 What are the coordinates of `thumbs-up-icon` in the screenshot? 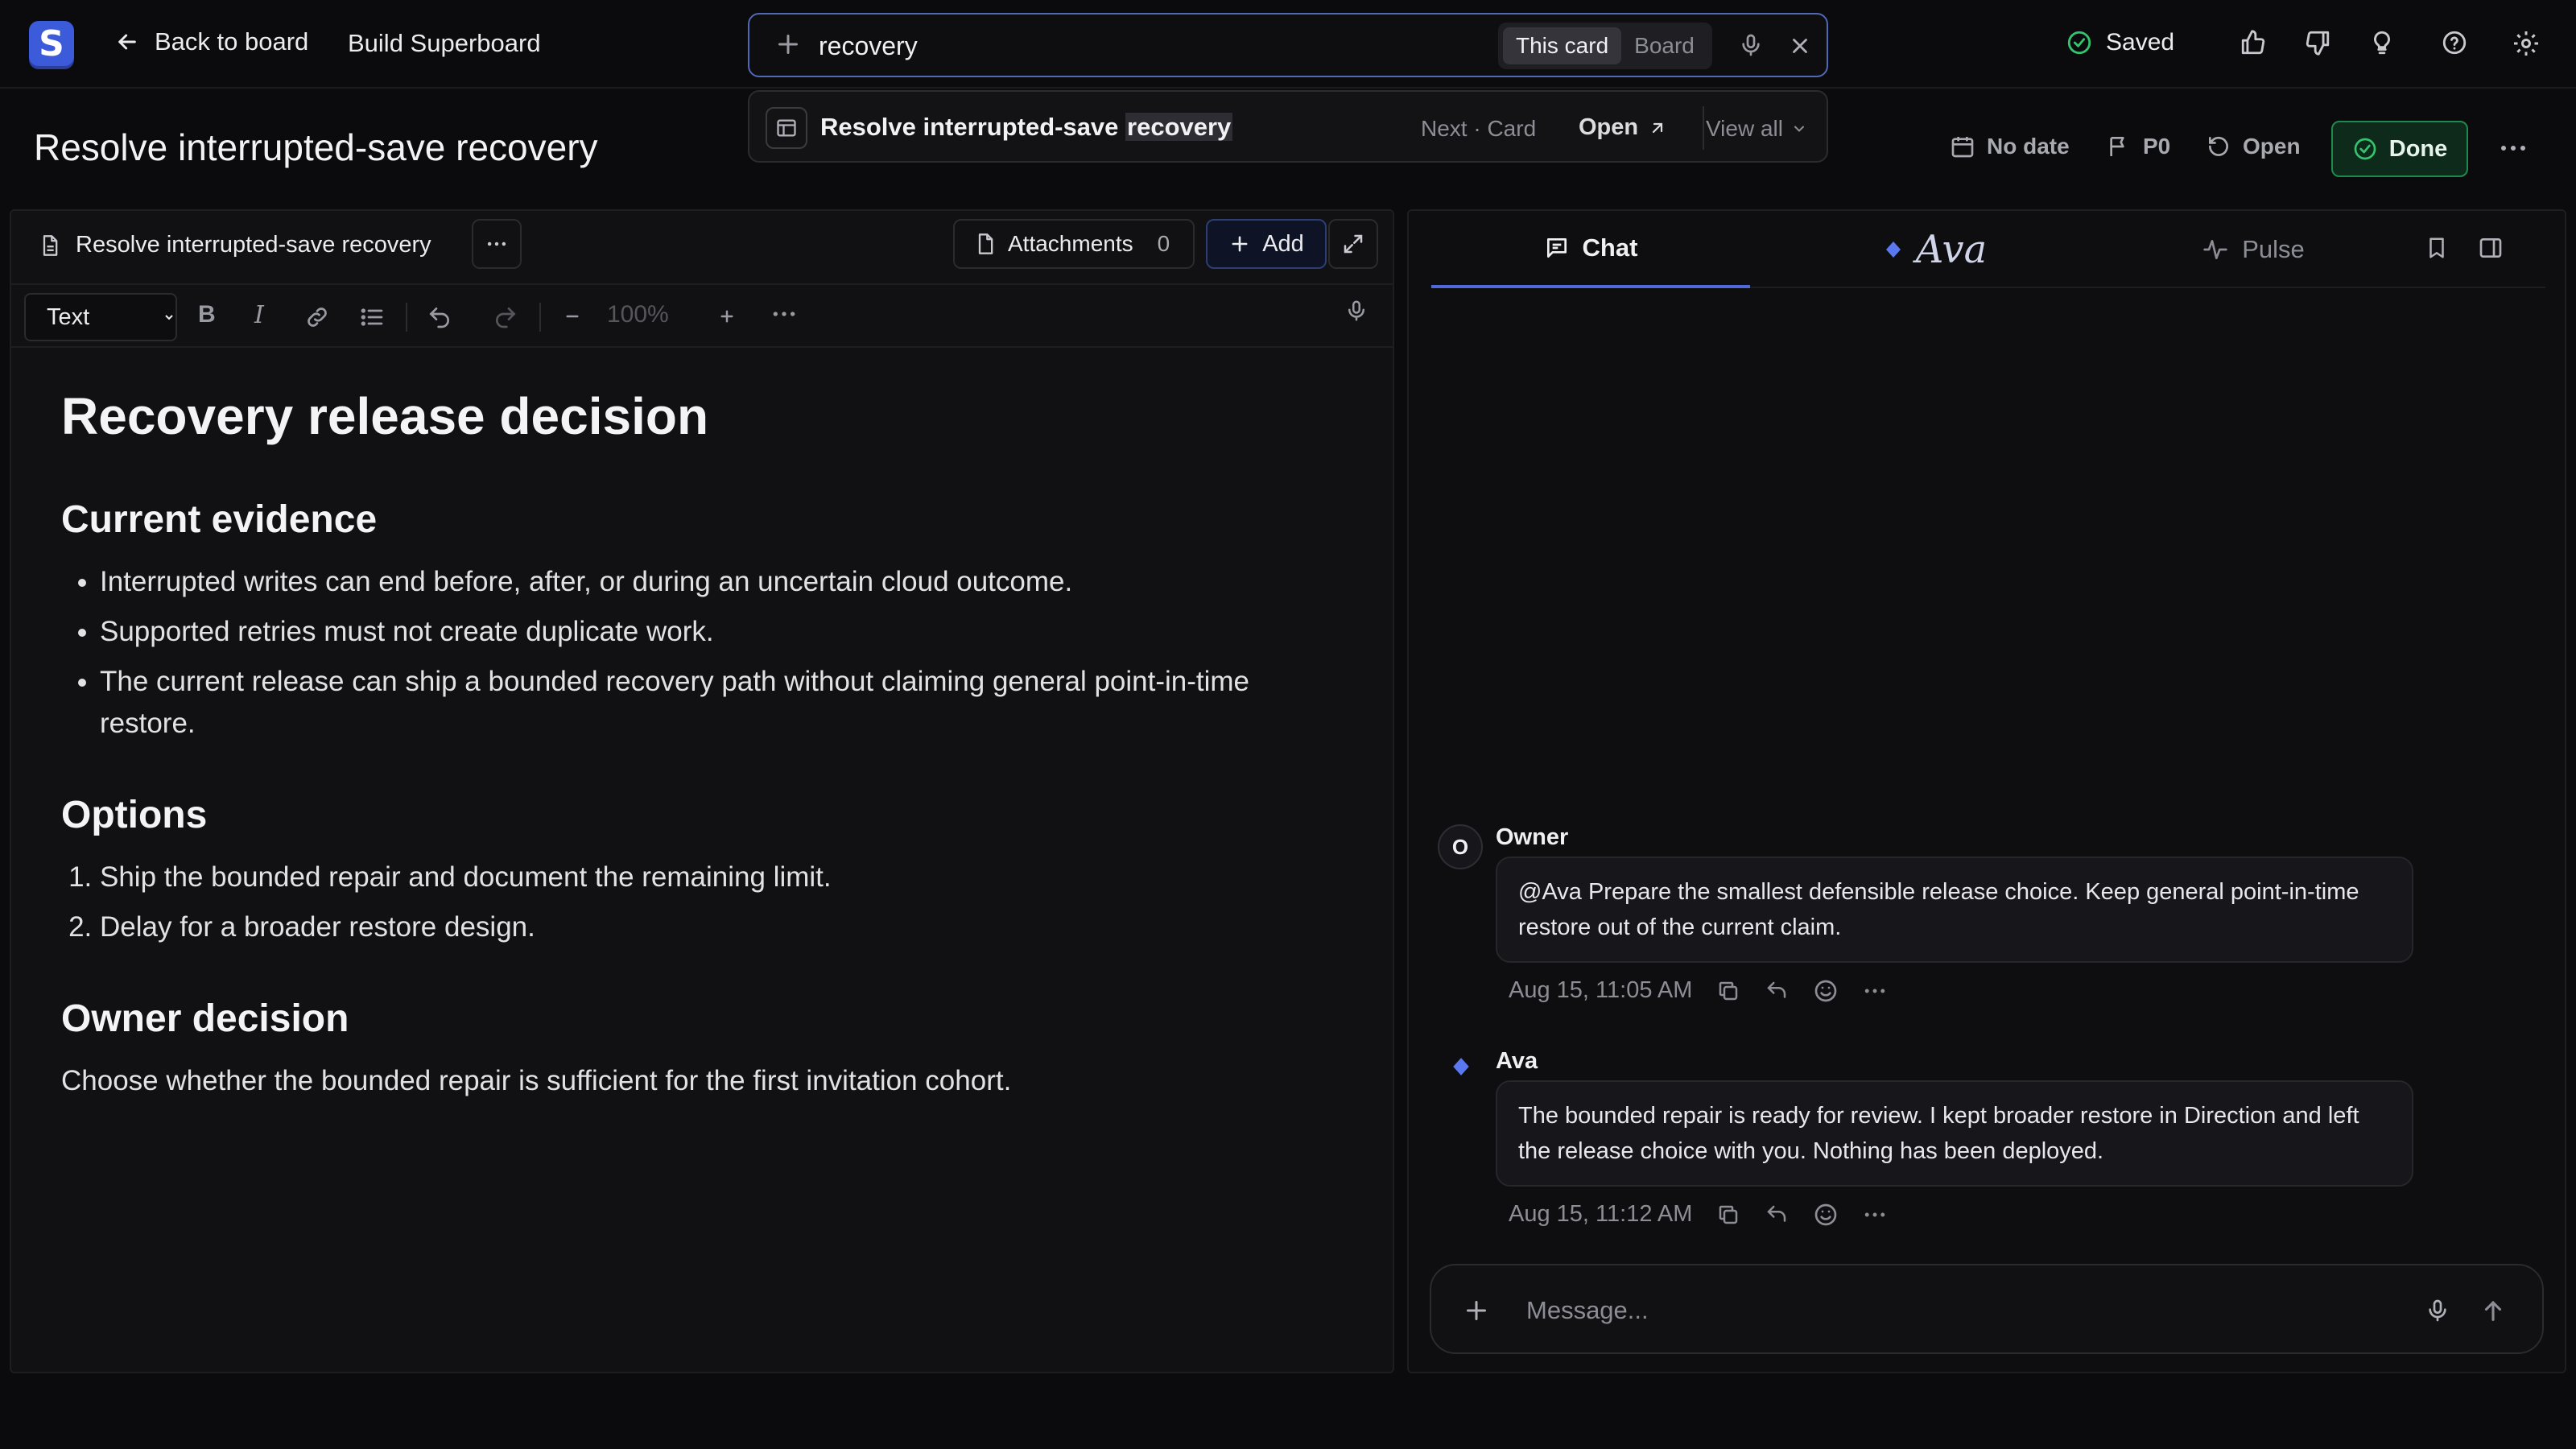 It's located at (2253, 42).